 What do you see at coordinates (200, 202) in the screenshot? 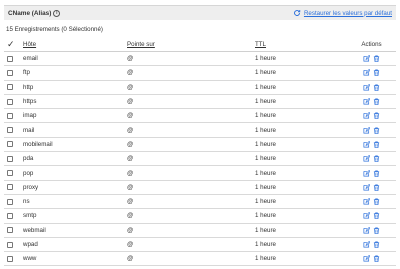
I see `table-row: ns @1 heure` at bounding box center [200, 202].